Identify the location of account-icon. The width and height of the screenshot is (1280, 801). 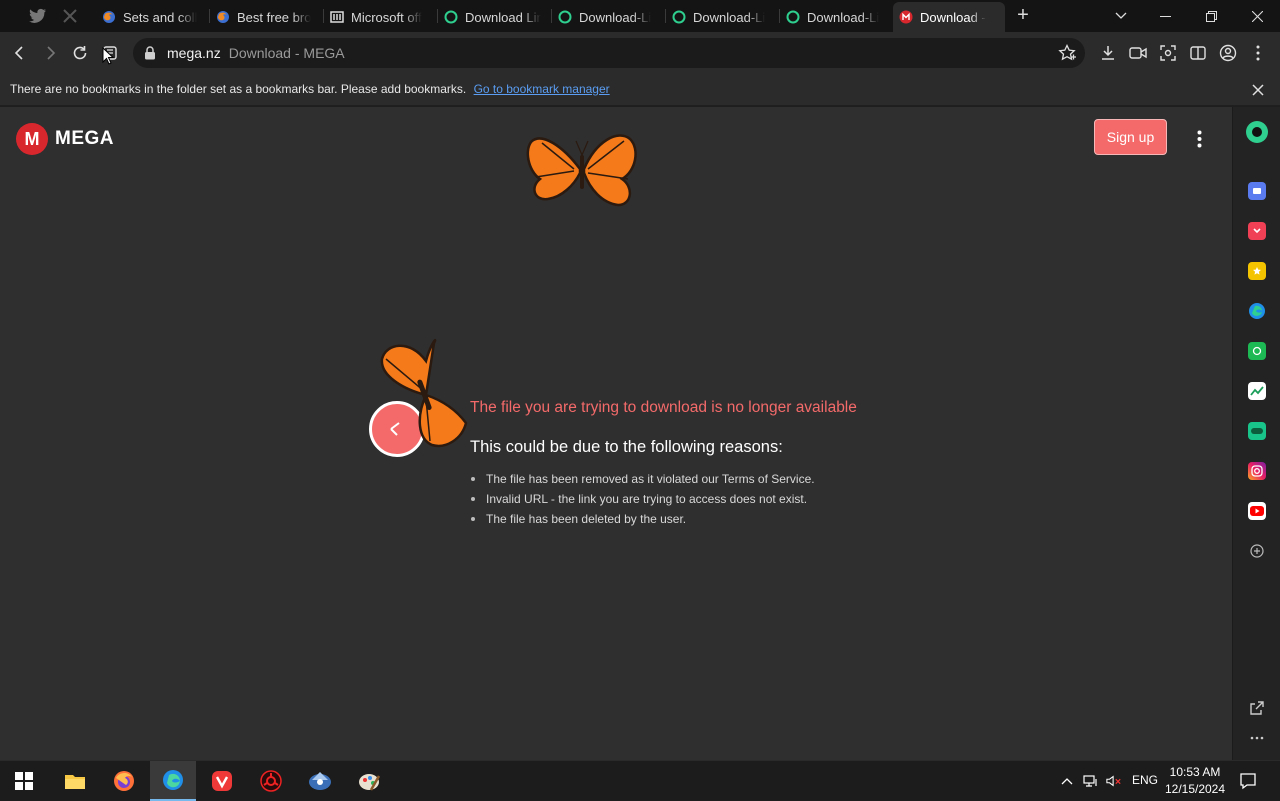
(1228, 53).